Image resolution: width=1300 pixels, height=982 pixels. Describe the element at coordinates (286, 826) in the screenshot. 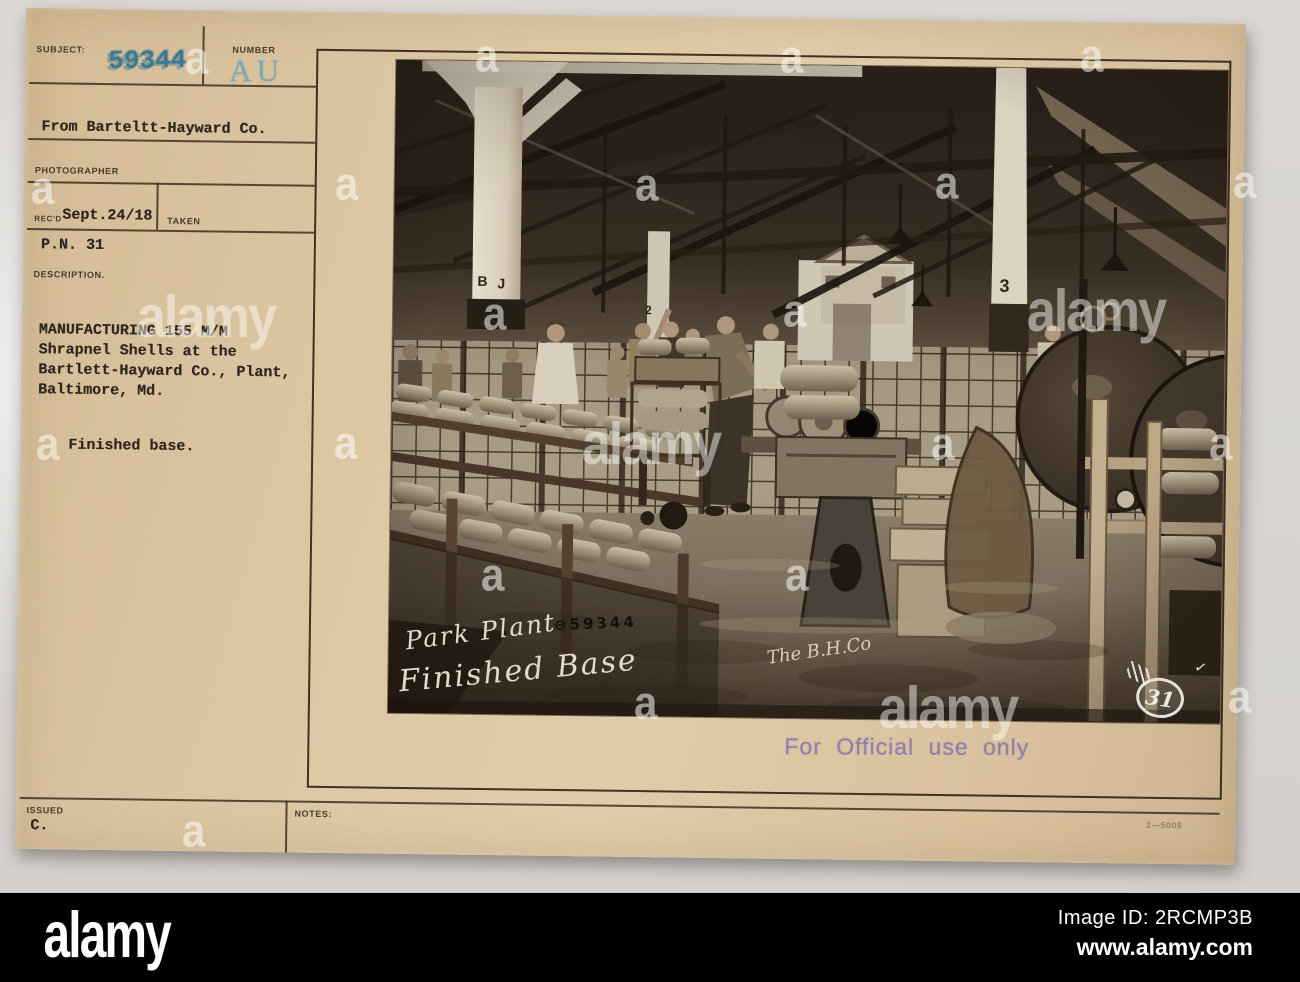

I see `issued-notes-divider` at that location.